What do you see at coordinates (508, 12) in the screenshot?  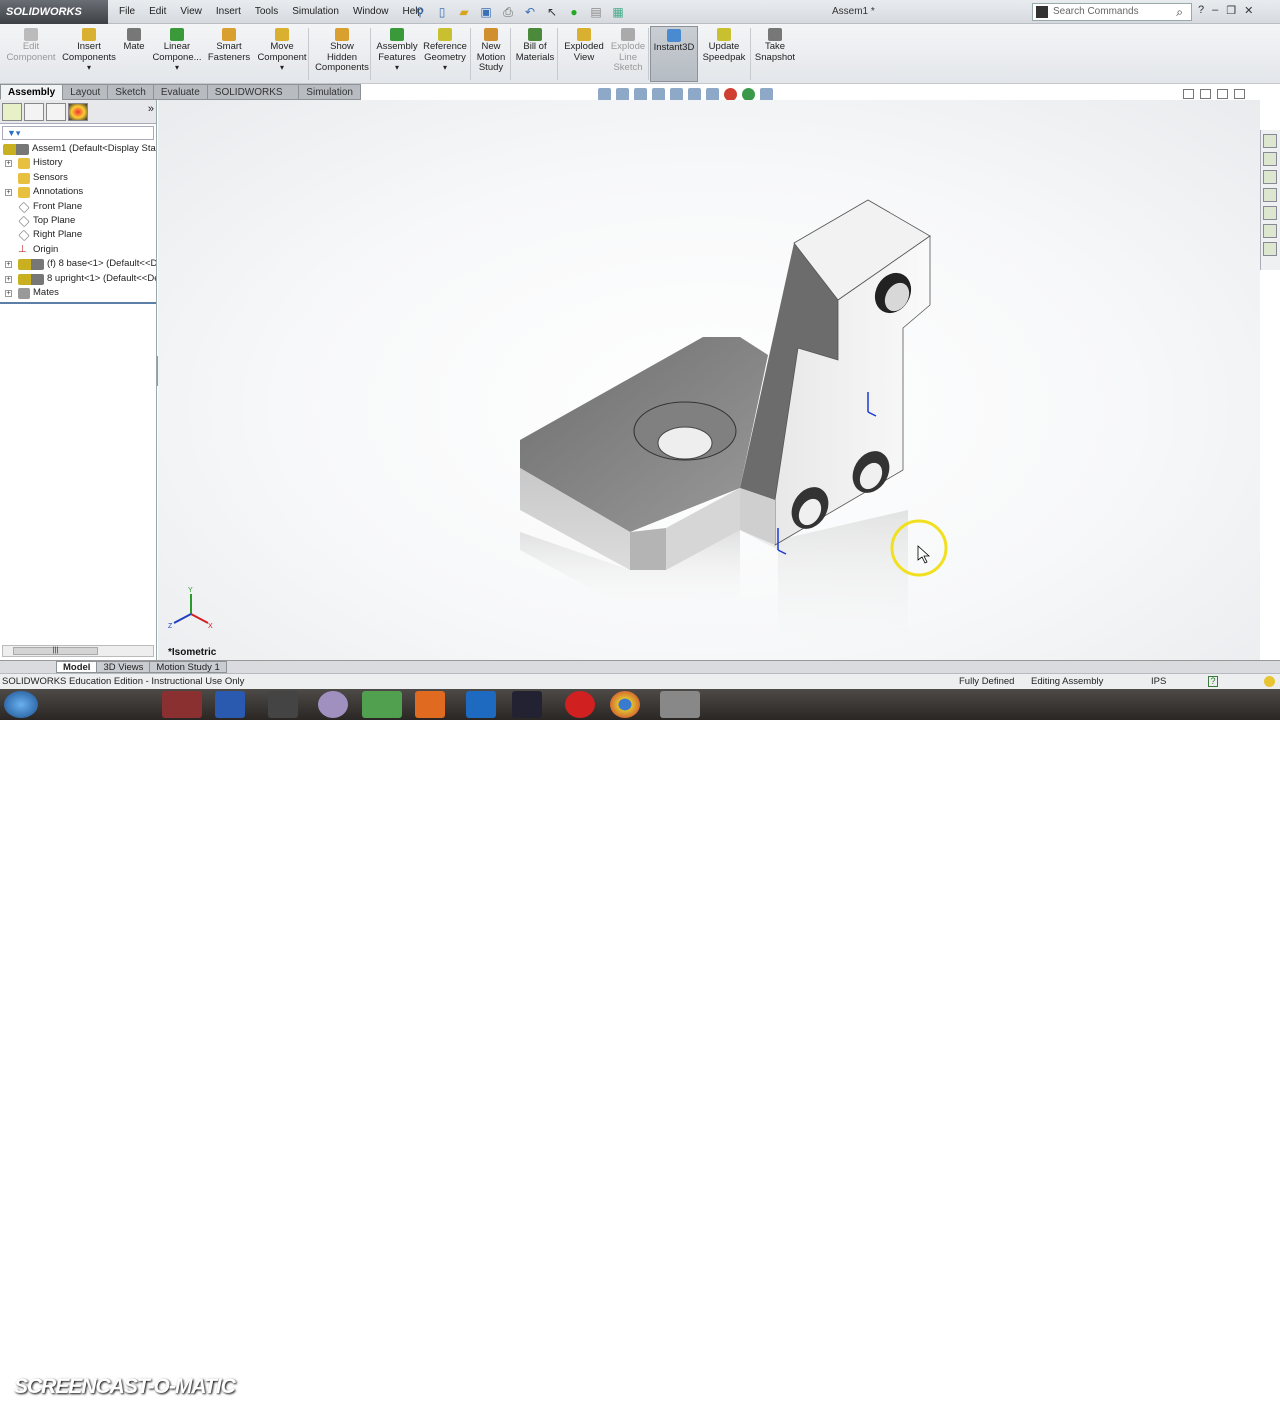 I see `print-icon: ⎙` at bounding box center [508, 12].